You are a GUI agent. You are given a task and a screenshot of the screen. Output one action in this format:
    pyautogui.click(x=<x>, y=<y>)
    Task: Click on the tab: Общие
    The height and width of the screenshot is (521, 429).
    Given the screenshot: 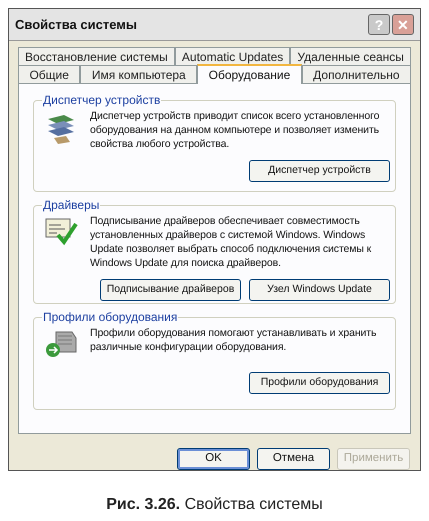 What is the action you would take?
    pyautogui.click(x=49, y=74)
    